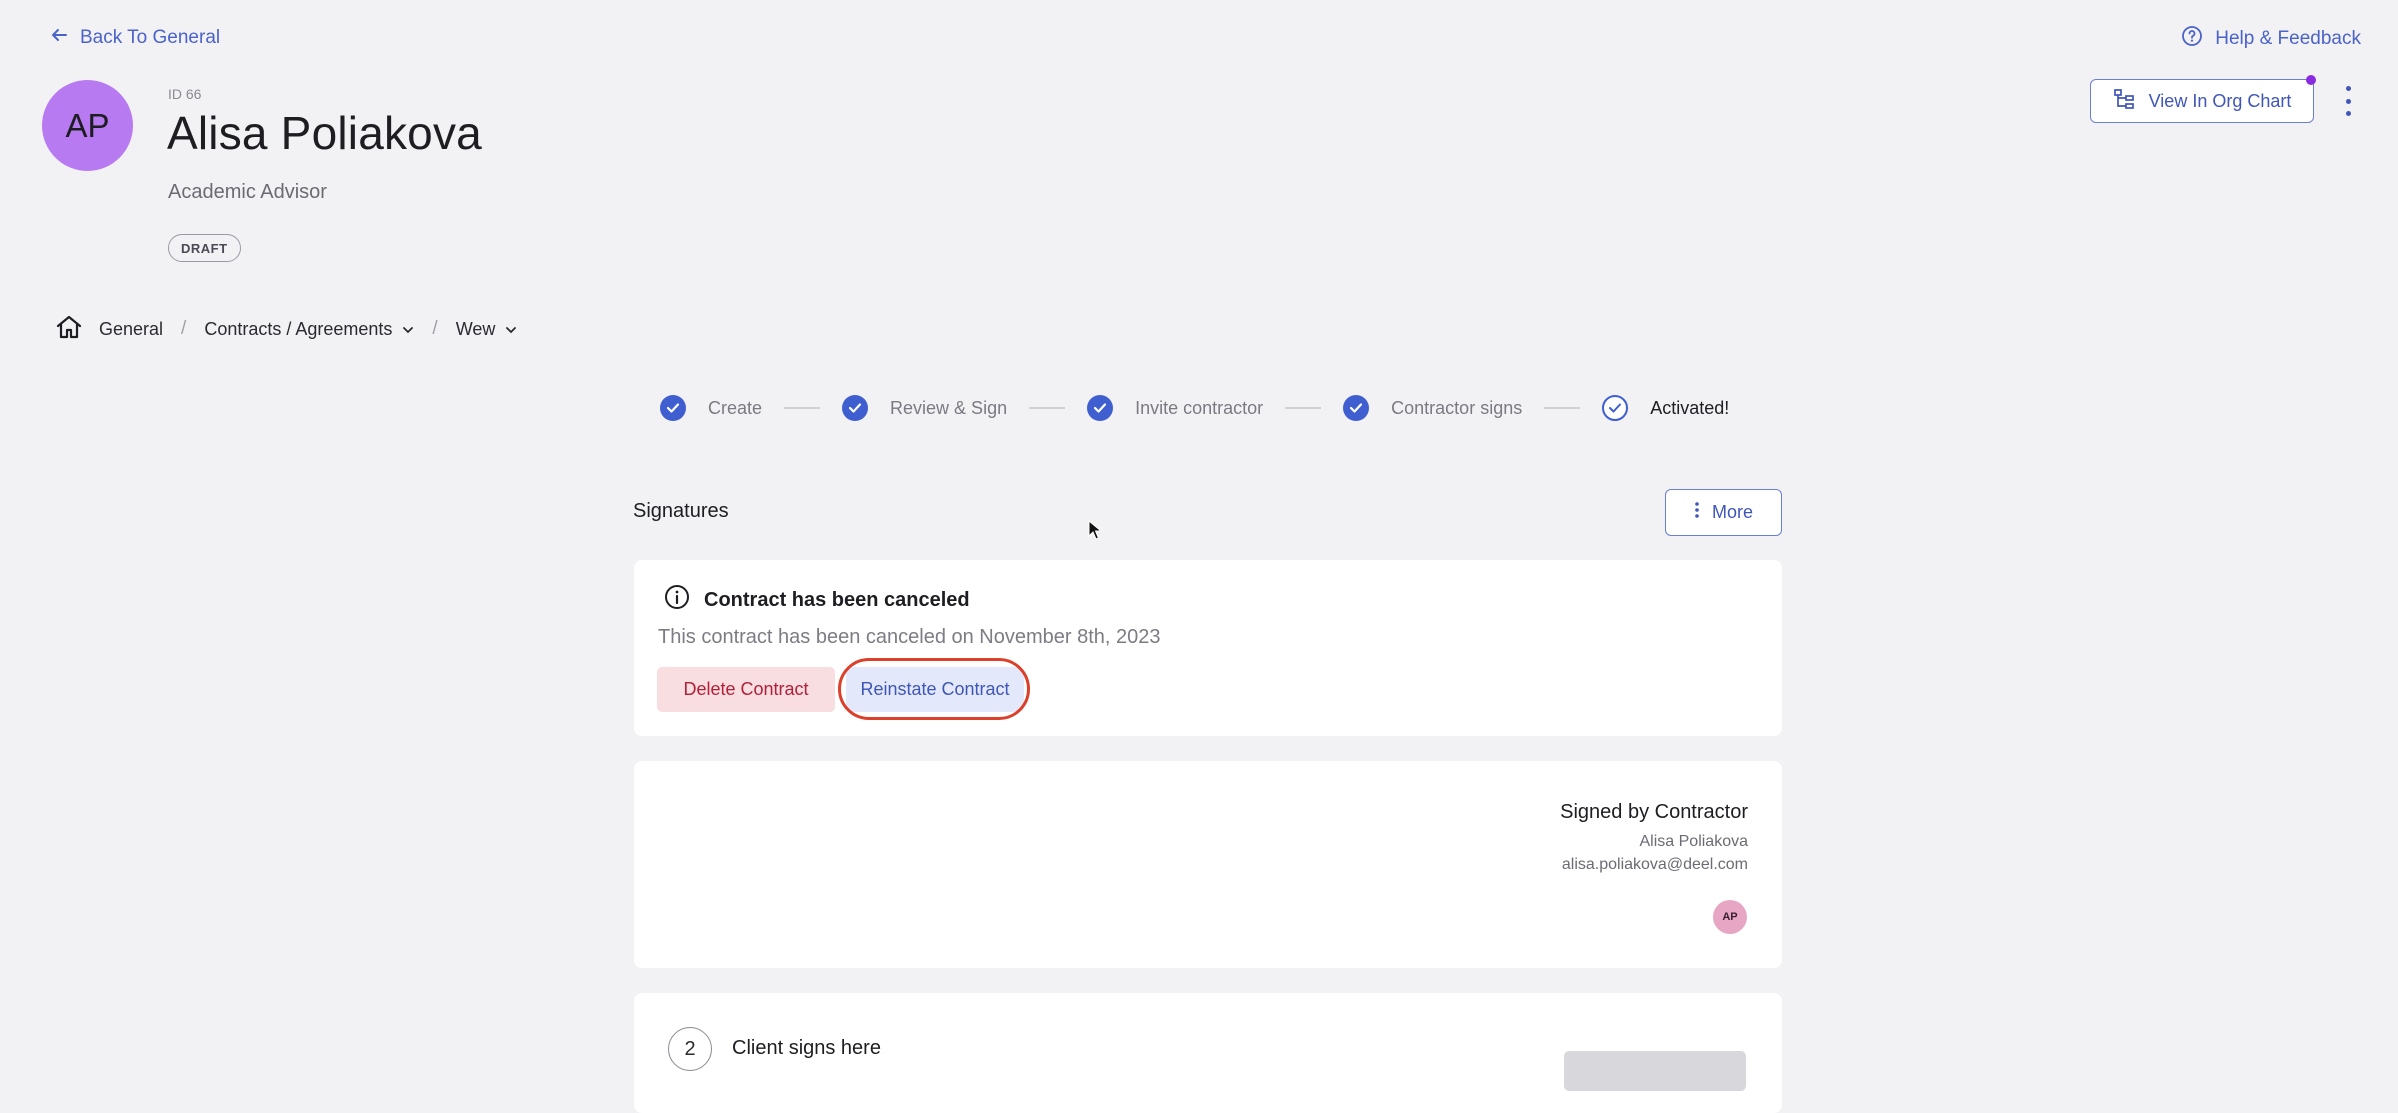 The width and height of the screenshot is (2398, 1113). Describe the element at coordinates (681, 511) in the screenshot. I see `signatures-heading: Signatures` at that location.